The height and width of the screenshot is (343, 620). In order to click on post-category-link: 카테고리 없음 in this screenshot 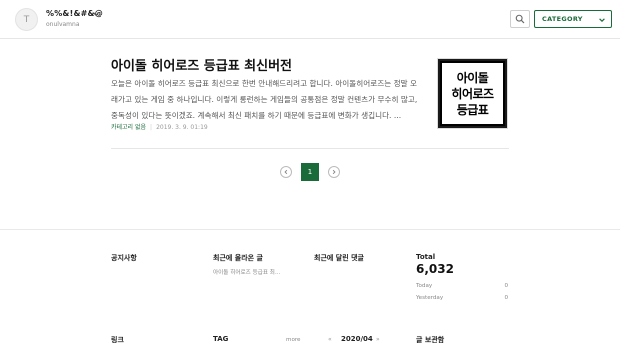, I will do `click(128, 127)`.